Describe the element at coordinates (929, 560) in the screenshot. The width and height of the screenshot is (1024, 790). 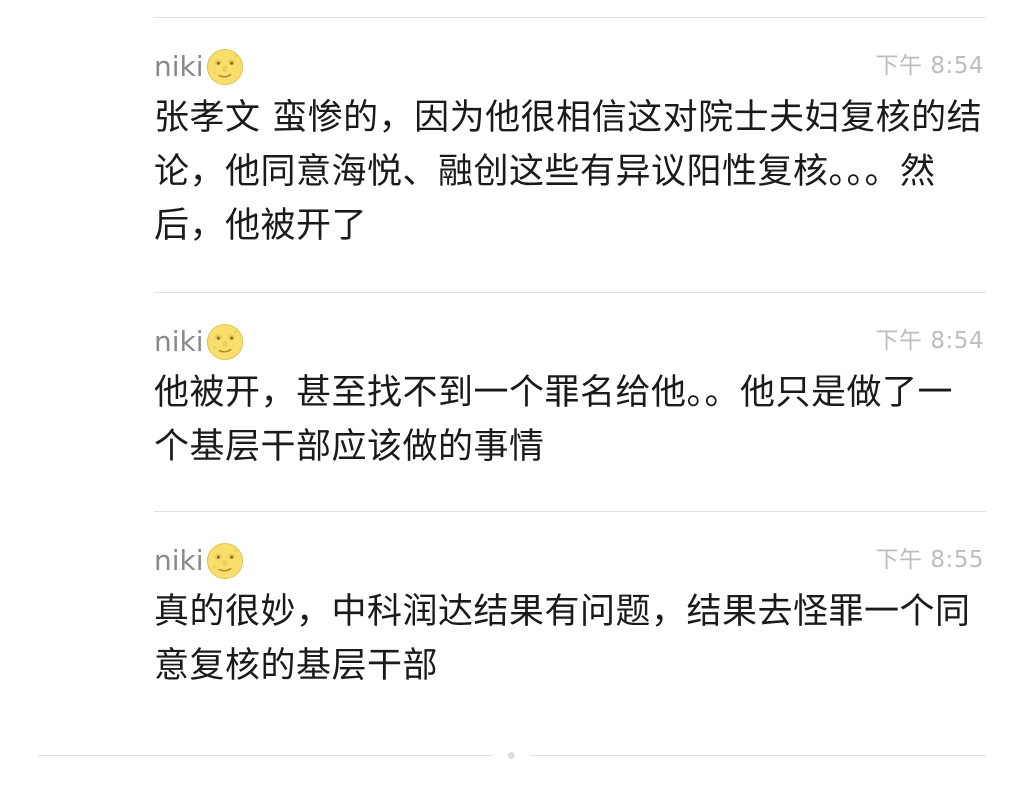
I see `message-time: 下午 8:55` at that location.